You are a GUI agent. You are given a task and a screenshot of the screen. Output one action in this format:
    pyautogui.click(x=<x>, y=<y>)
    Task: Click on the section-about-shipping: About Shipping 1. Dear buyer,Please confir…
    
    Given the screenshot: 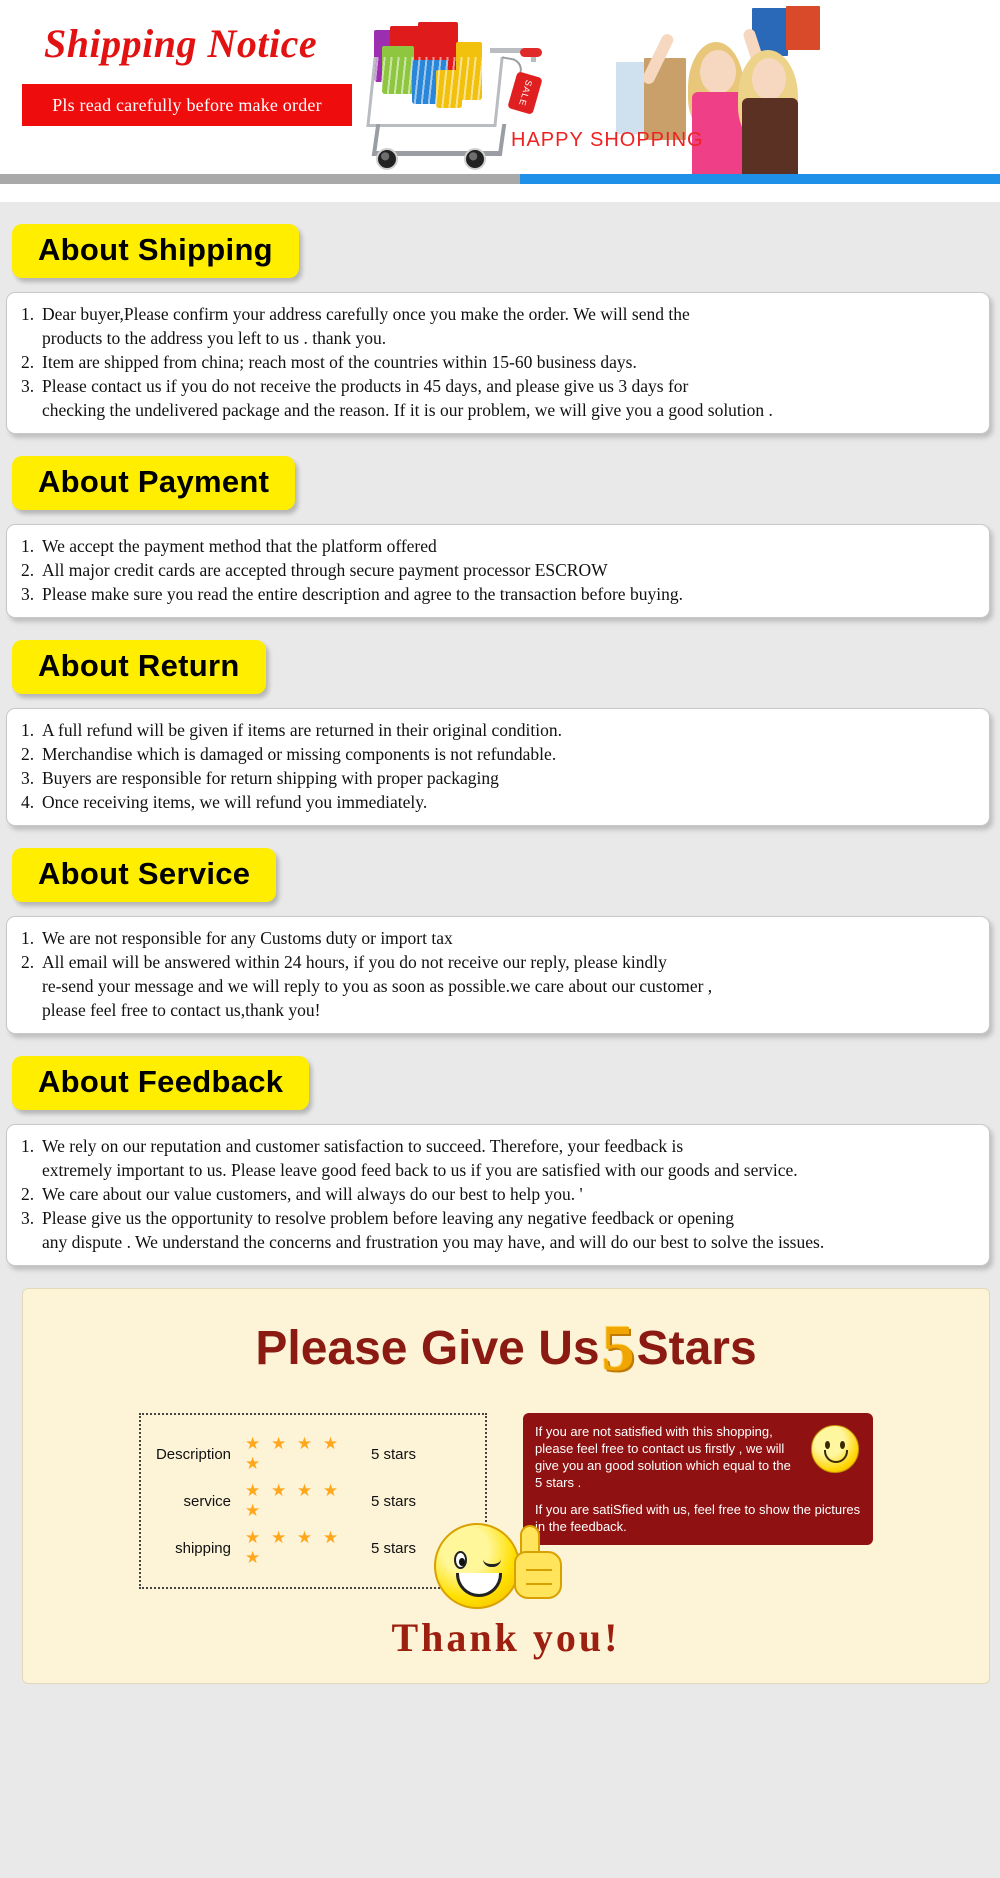 What is the action you would take?
    pyautogui.click(x=500, y=318)
    